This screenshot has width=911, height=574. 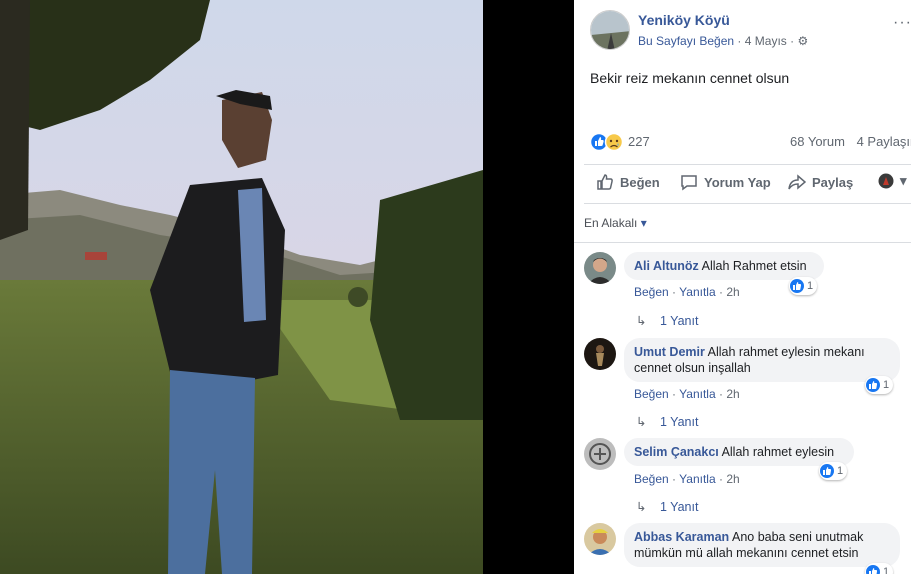 I want to click on like-page-link: Bu Sayfayı Beğen, so click(x=686, y=41).